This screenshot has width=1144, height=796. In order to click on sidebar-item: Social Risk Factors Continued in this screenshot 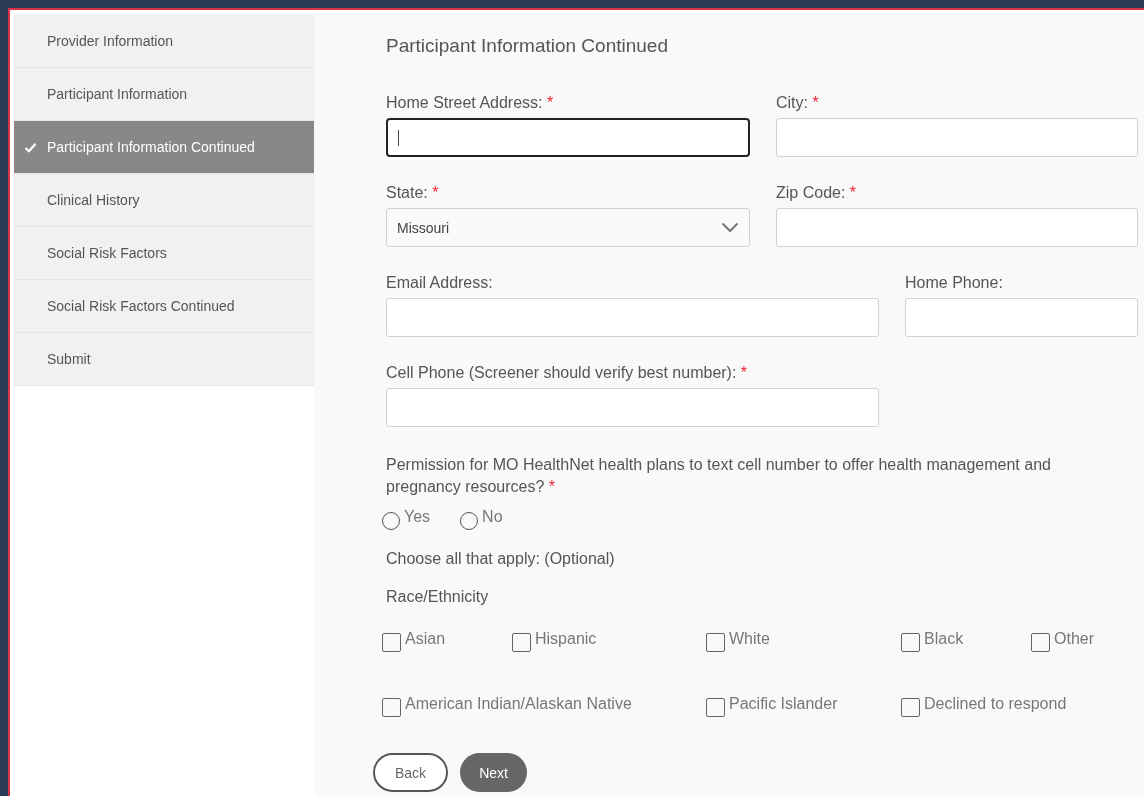, I will do `click(164, 306)`.